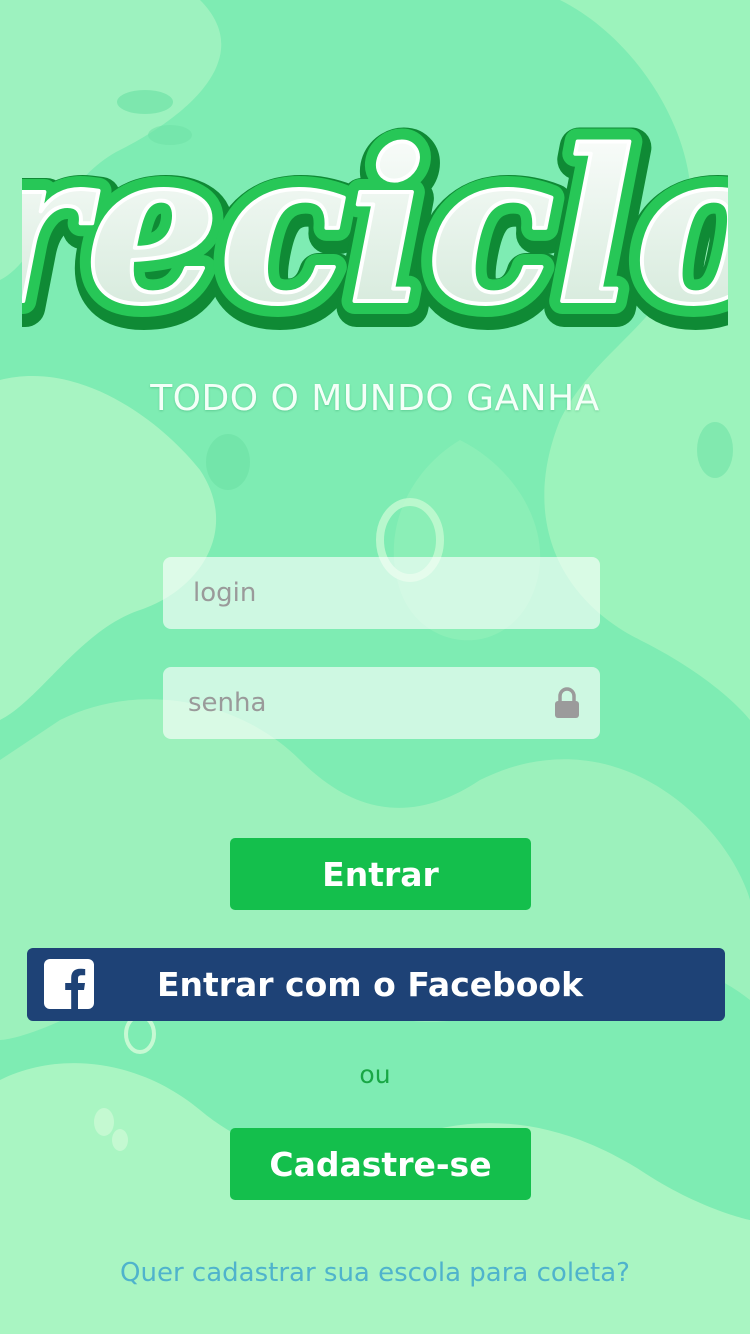  Describe the element at coordinates (380, 1164) in the screenshot. I see `signup-button: Cadastre-se` at that location.